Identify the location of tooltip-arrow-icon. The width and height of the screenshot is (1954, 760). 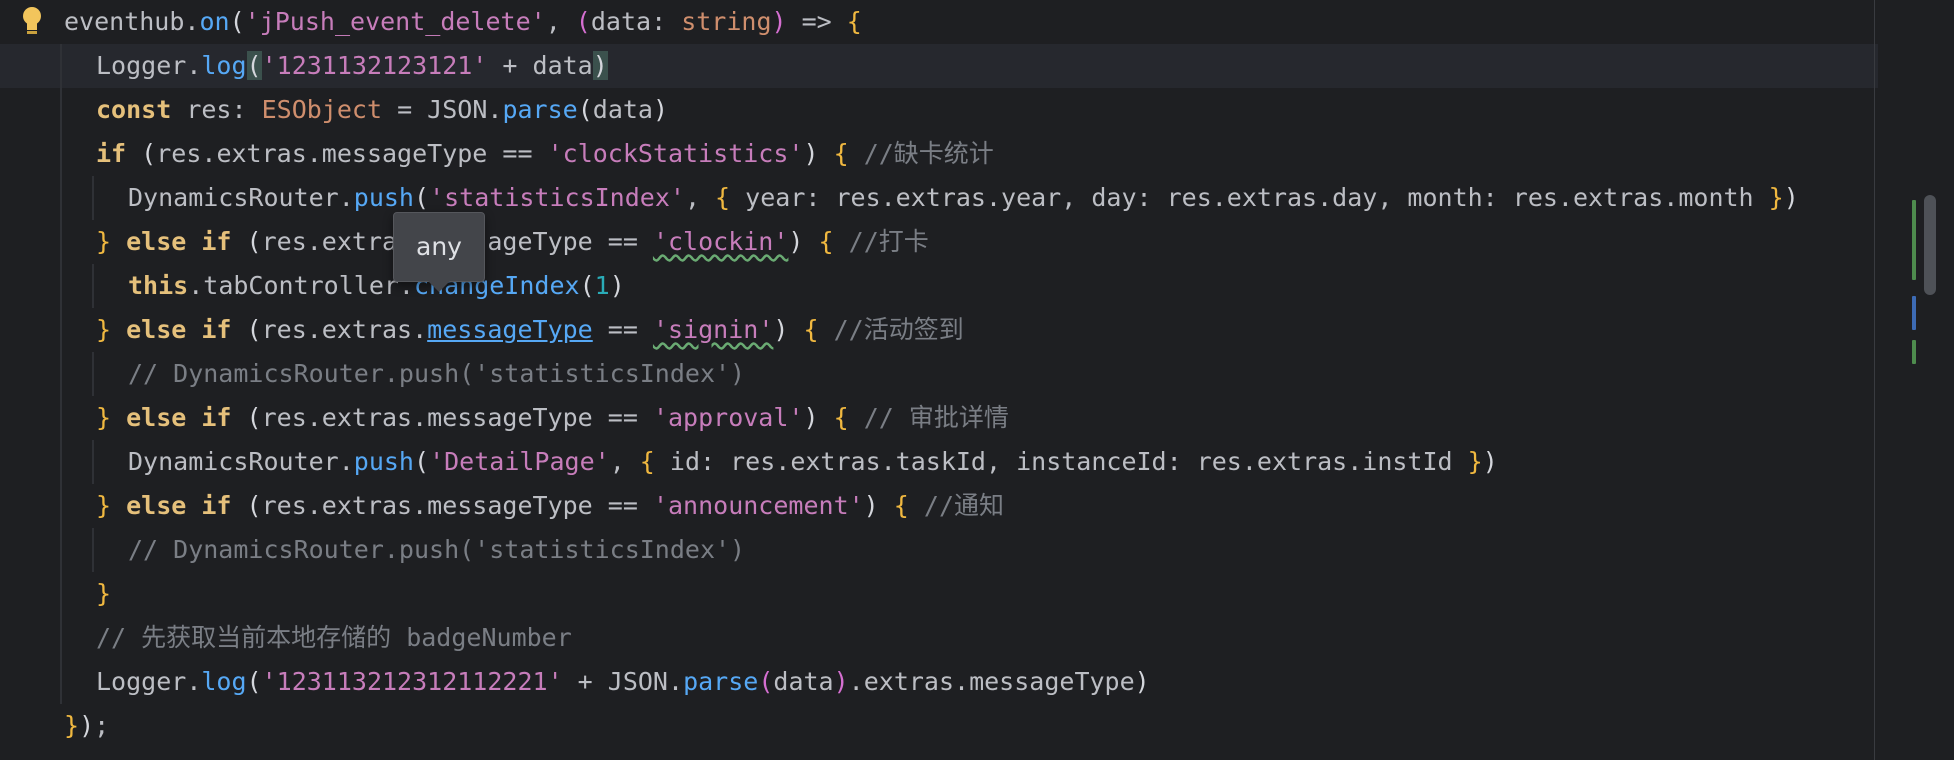
(439, 286).